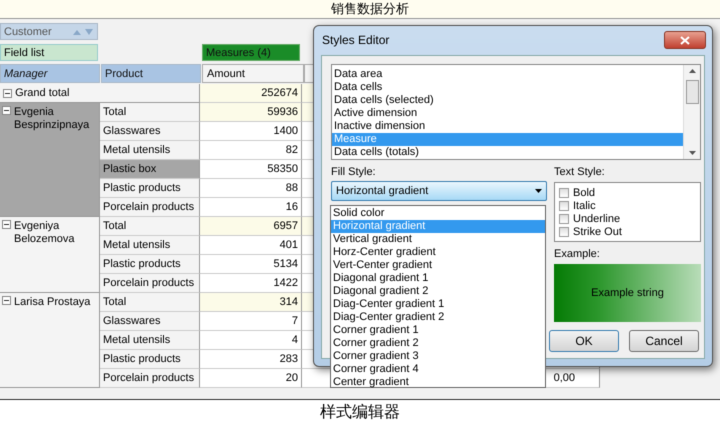 This screenshot has width=720, height=422. I want to click on manager-cell: Larisa Prostaya, so click(50, 340).